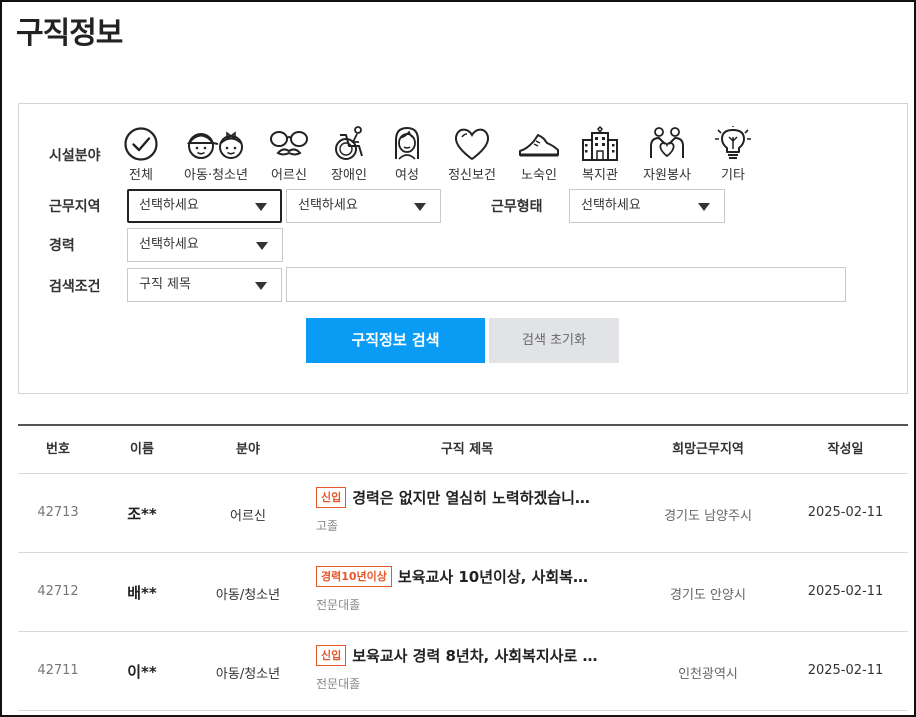 The image size is (916, 717). What do you see at coordinates (600, 175) in the screenshot?
I see `facility-label-welfare-center: 복지관` at bounding box center [600, 175].